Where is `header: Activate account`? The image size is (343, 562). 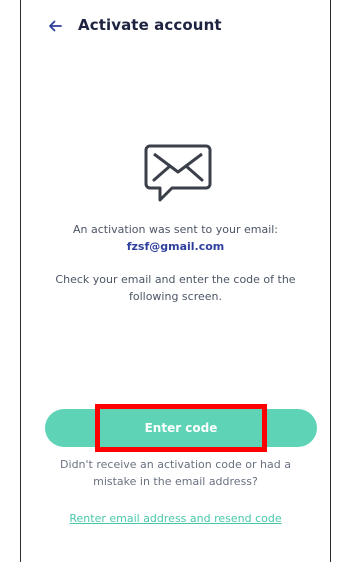 header: Activate account is located at coordinates (175, 26).